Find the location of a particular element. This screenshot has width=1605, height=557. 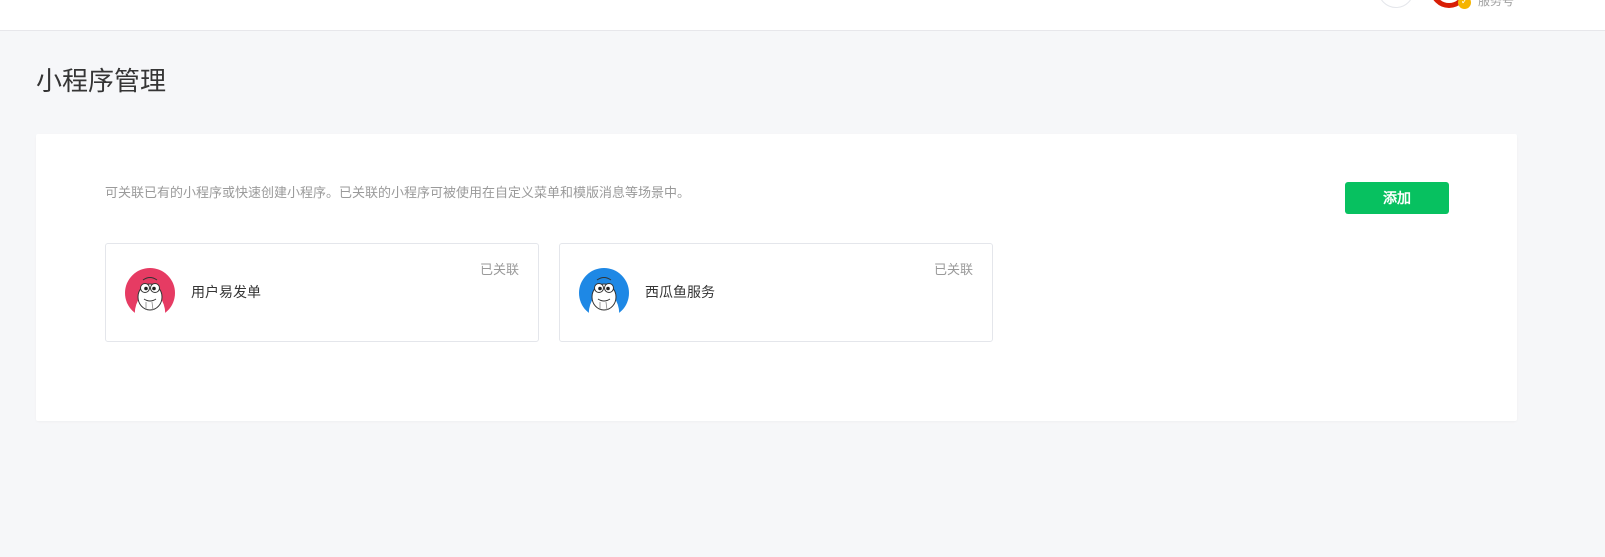

mini-program-card: 西瓜鱼服务 已关联 is located at coordinates (776, 292).